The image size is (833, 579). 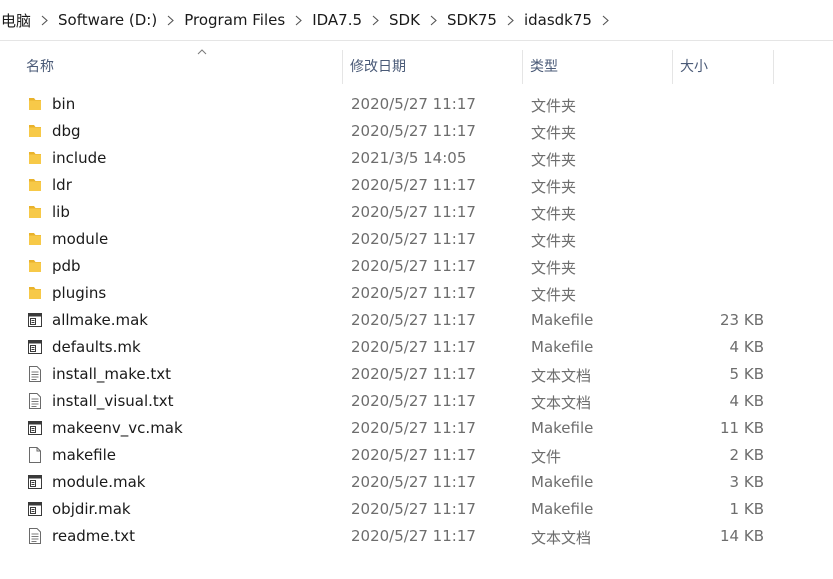 What do you see at coordinates (181, 66) in the screenshot?
I see `column-header-name: 名称` at bounding box center [181, 66].